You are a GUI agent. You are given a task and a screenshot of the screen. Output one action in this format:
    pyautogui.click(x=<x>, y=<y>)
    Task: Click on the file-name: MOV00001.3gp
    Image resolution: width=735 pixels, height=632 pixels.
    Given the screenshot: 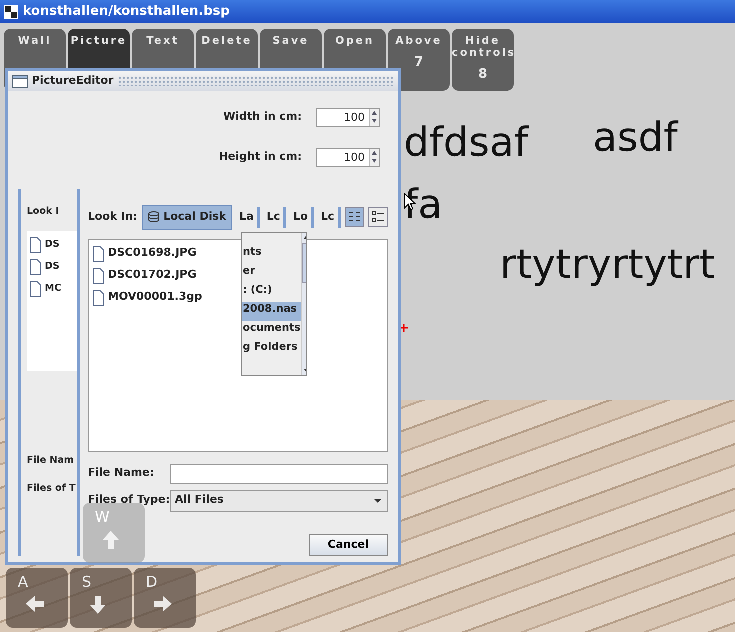 What is the action you would take?
    pyautogui.click(x=155, y=297)
    